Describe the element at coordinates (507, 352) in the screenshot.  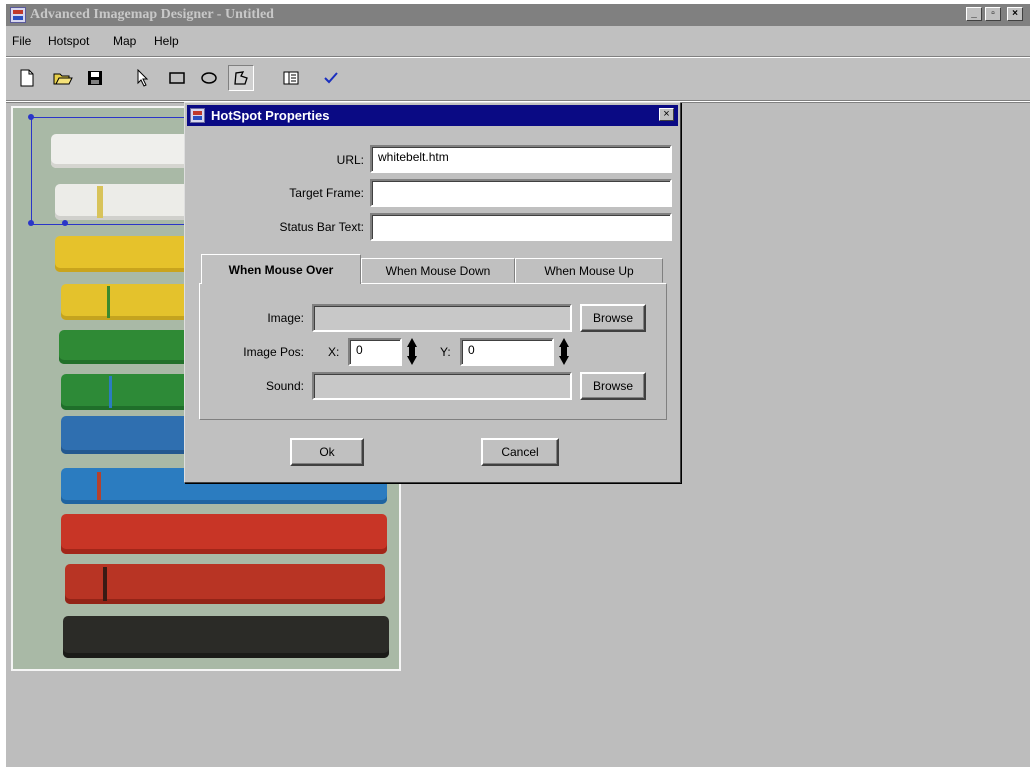
I see `y-position-field: 0` at that location.